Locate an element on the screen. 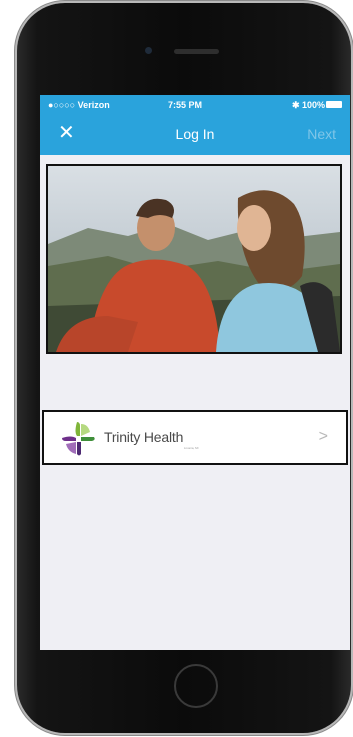  battery-icon is located at coordinates (334, 104).